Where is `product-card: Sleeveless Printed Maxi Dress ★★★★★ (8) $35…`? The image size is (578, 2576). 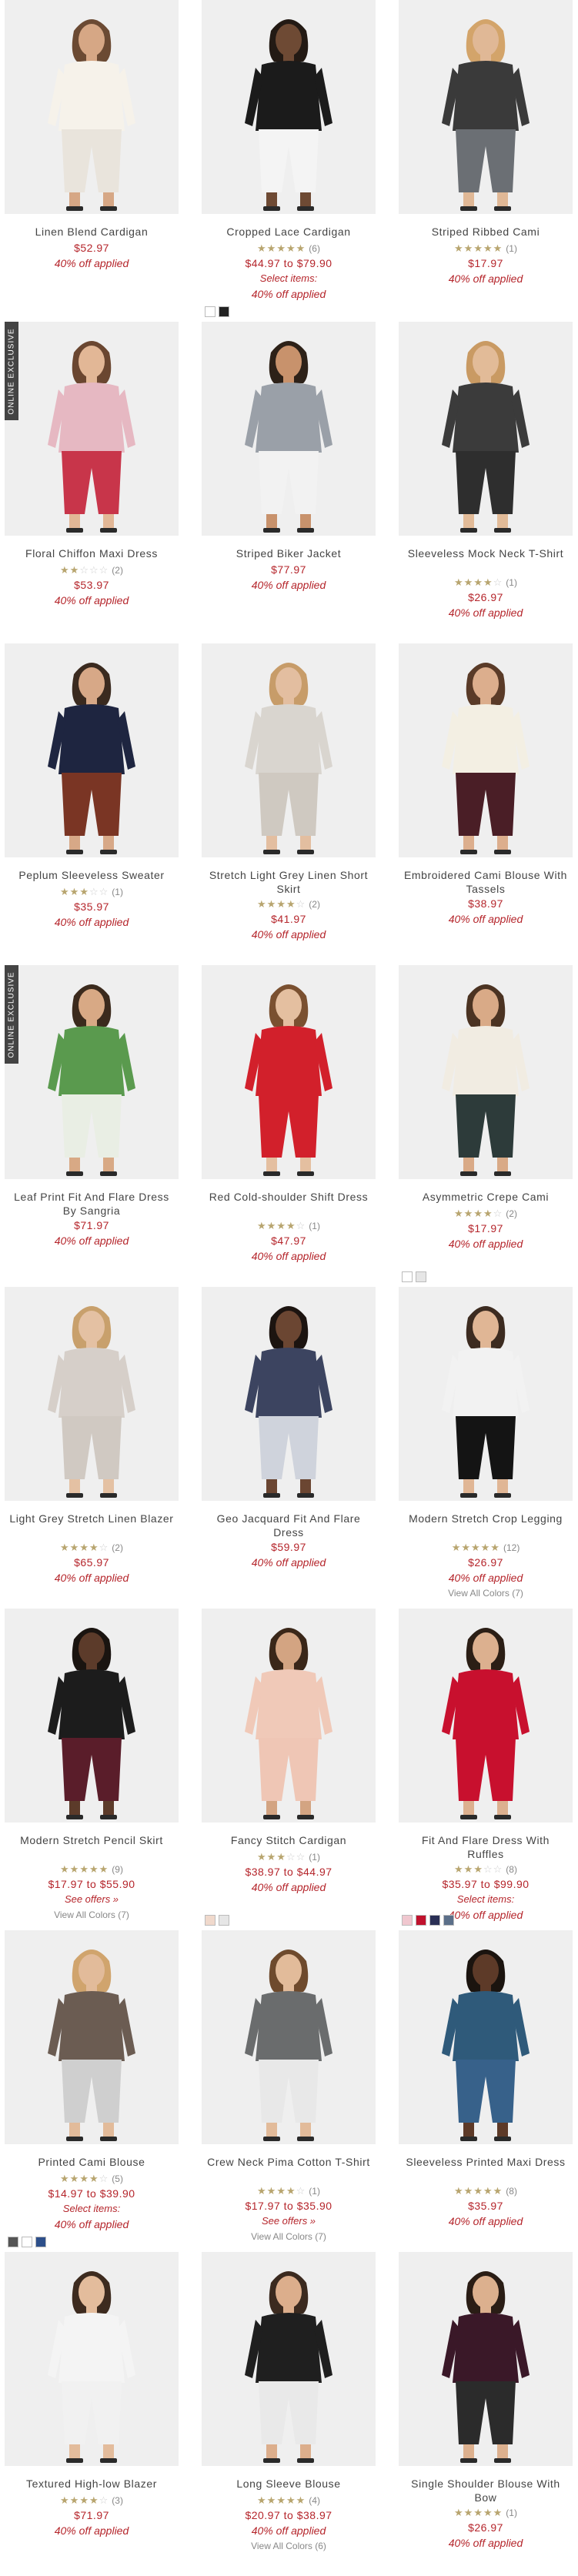
product-card: Sleeveless Printed Maxi Dress ★★★★★ (8) $35… is located at coordinates (486, 2091).